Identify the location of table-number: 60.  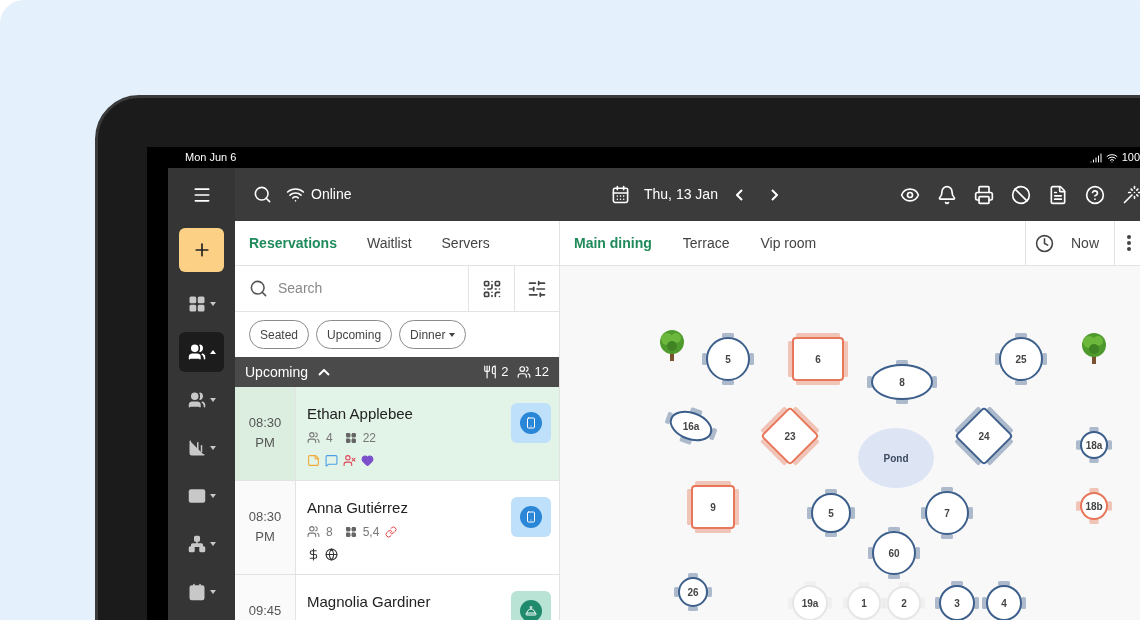
(894, 553).